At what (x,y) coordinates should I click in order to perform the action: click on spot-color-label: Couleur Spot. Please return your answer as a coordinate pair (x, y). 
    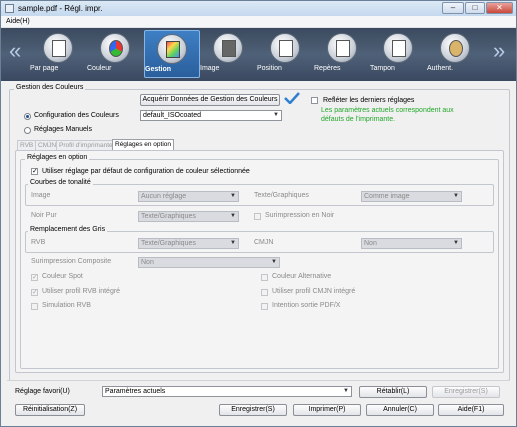
    Looking at the image, I should click on (62, 276).